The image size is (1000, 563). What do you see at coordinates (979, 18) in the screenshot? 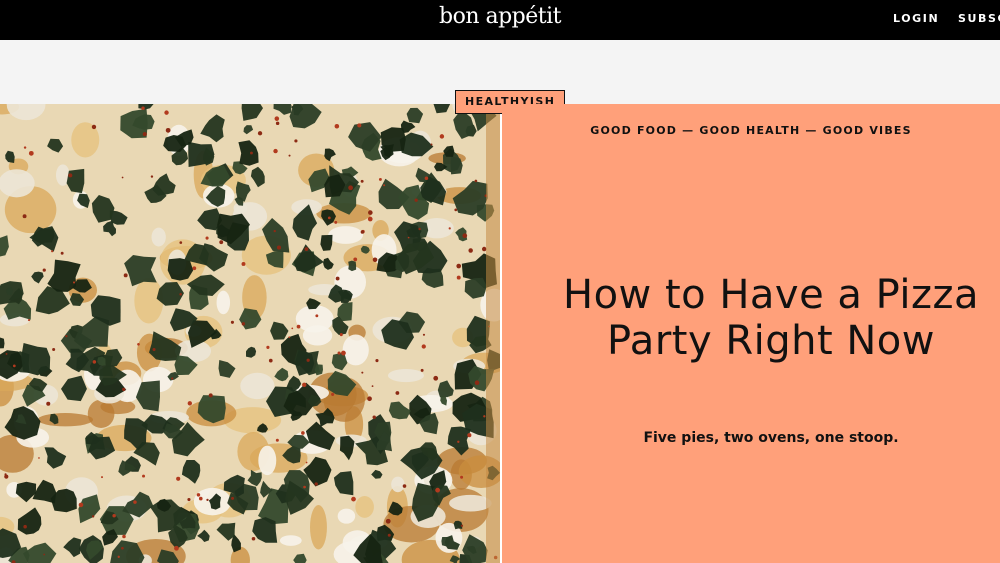
I see `subscribe-link: SUBSCRIBE` at bounding box center [979, 18].